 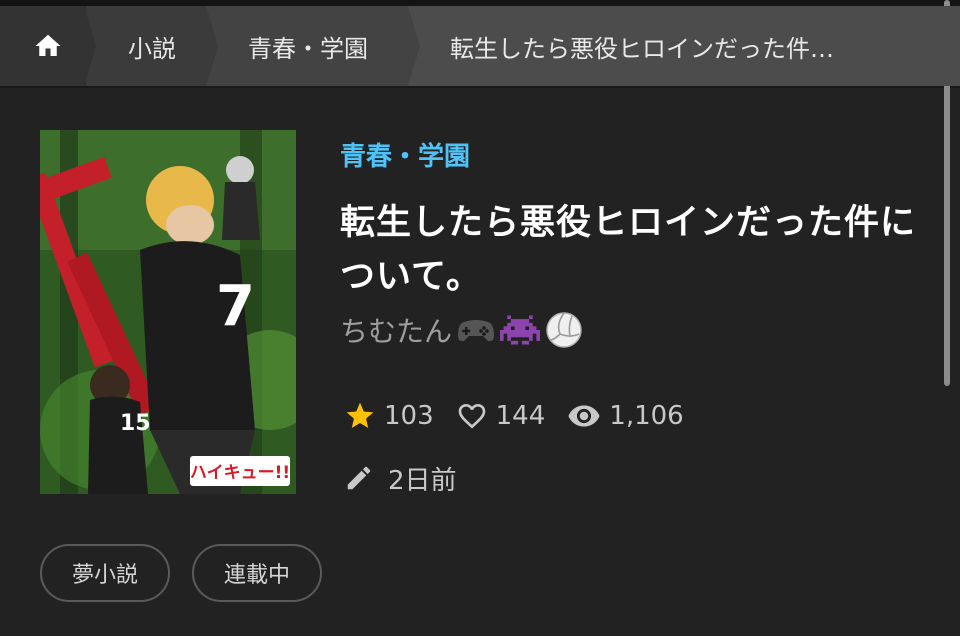 What do you see at coordinates (422, 480) in the screenshot?
I see `updated-text: 2日前` at bounding box center [422, 480].